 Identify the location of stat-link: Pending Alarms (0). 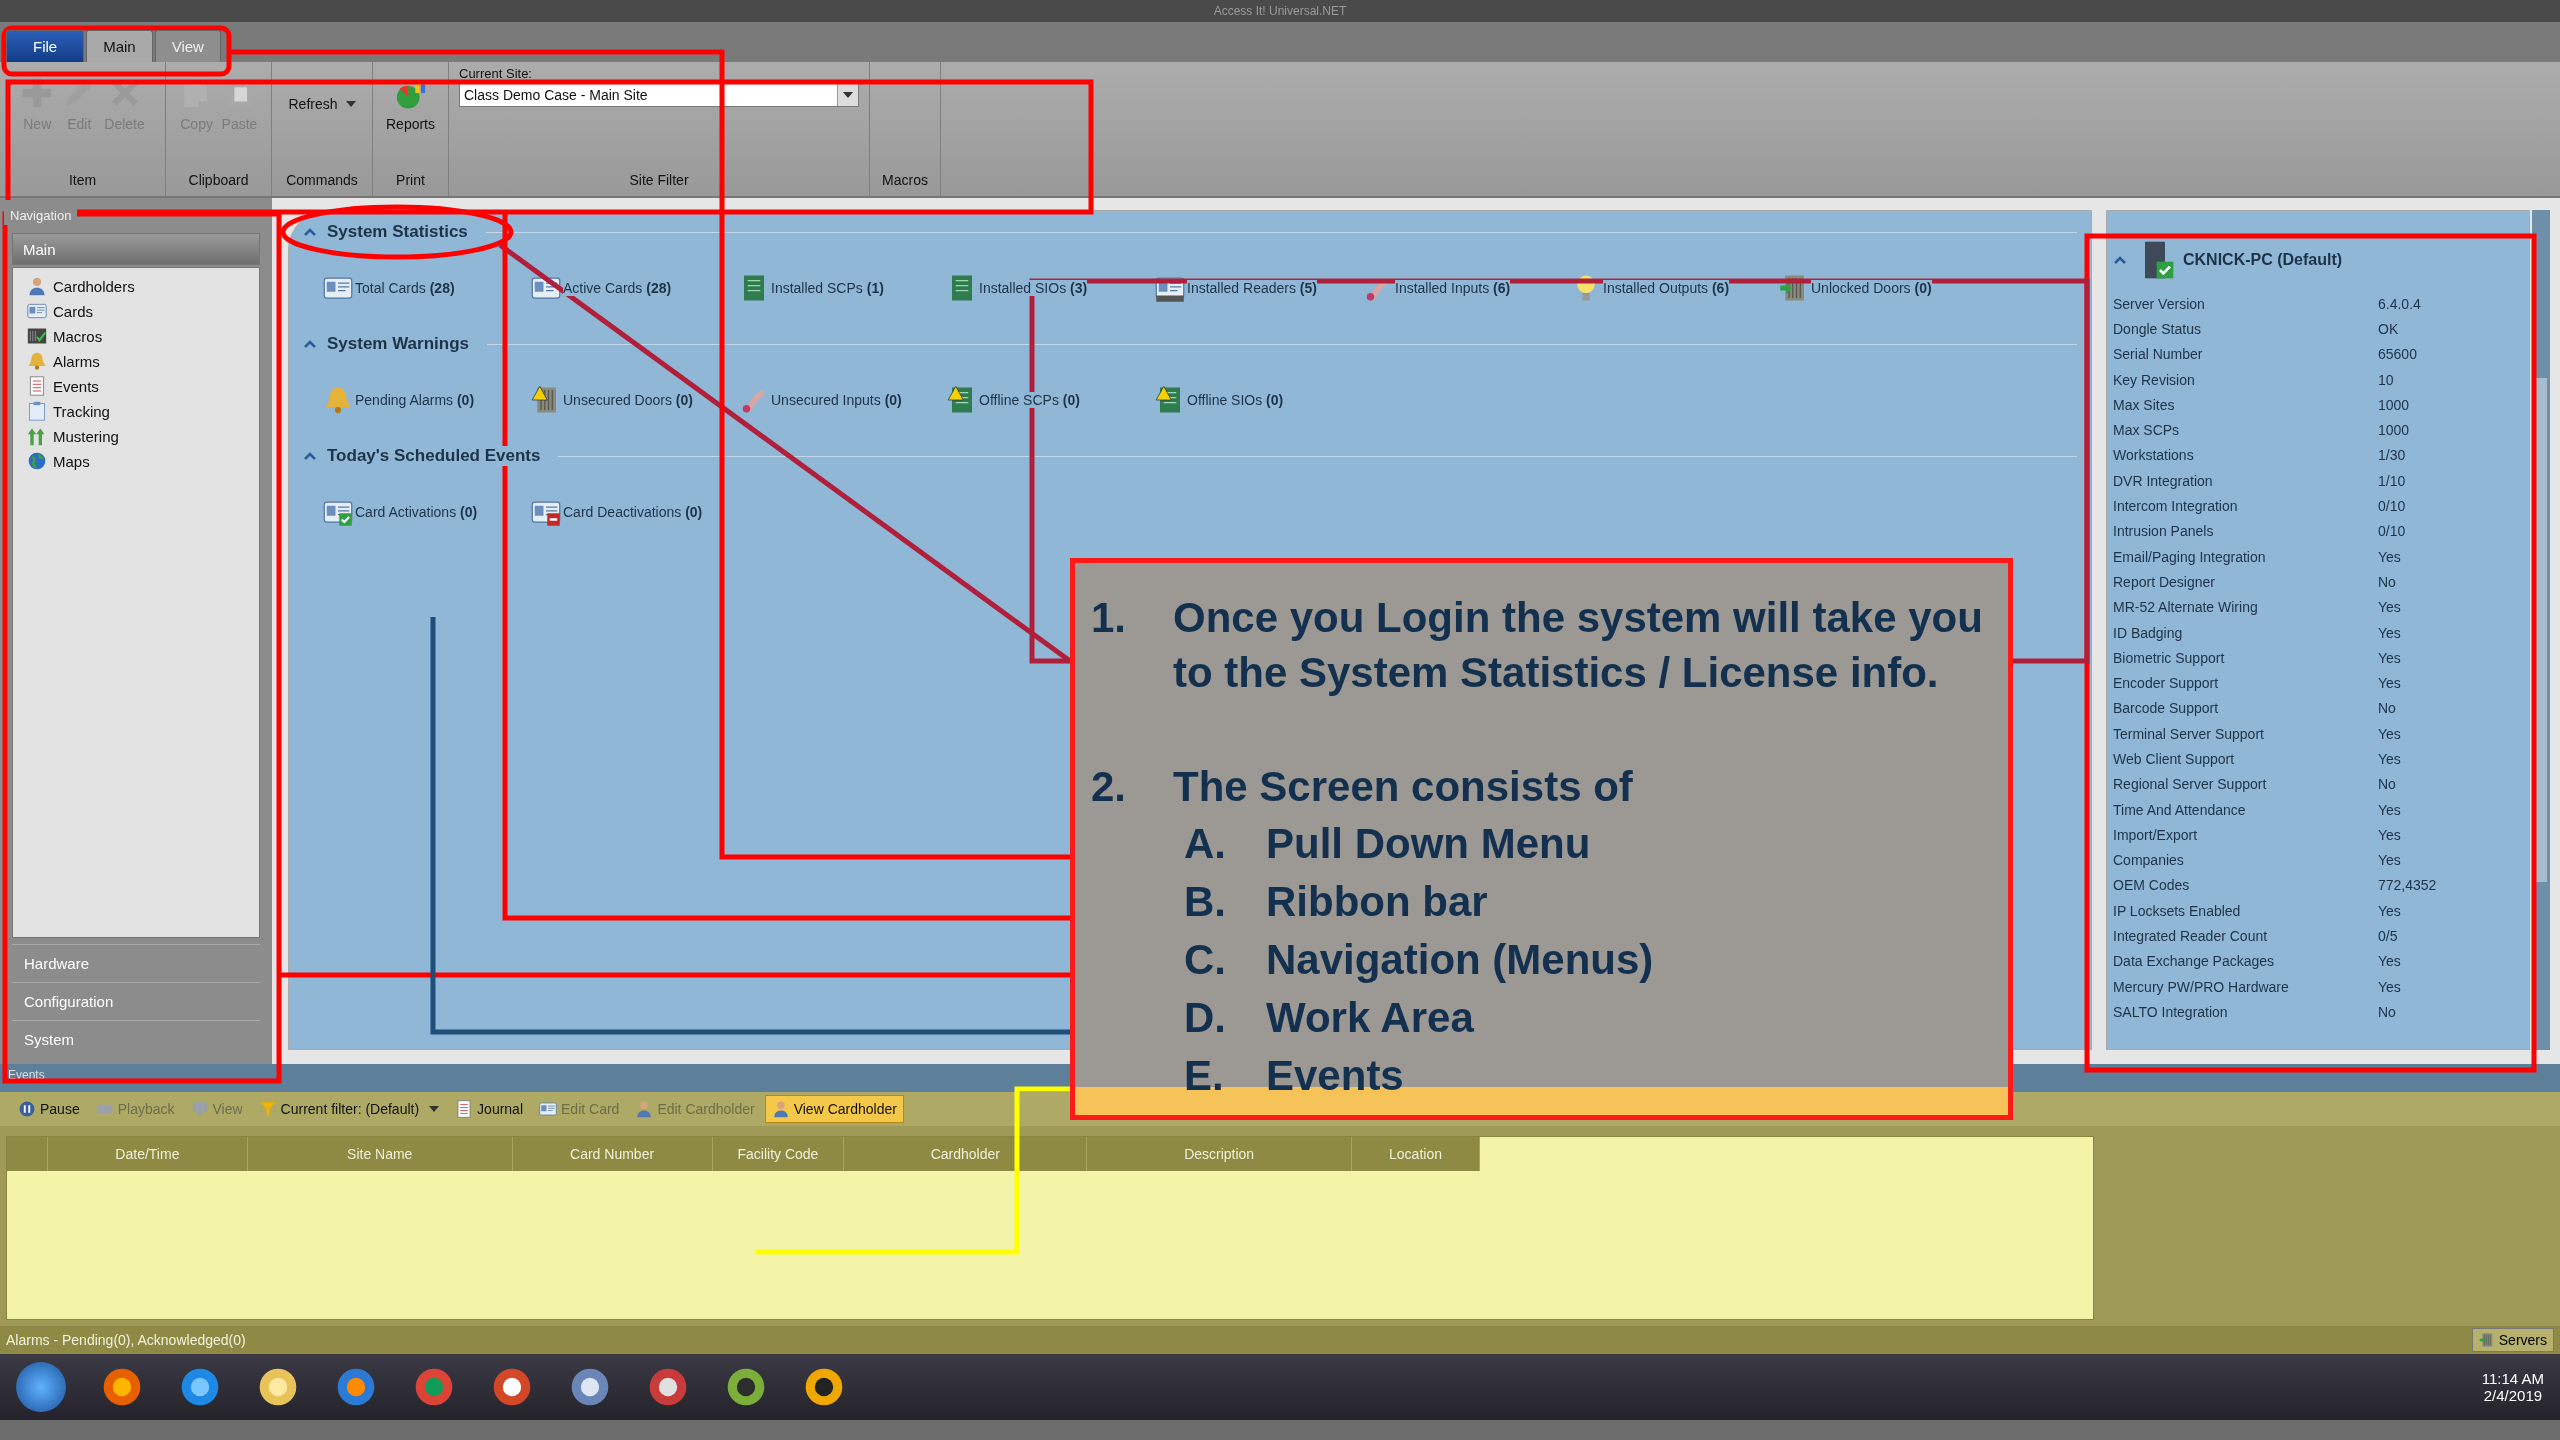
(415, 400).